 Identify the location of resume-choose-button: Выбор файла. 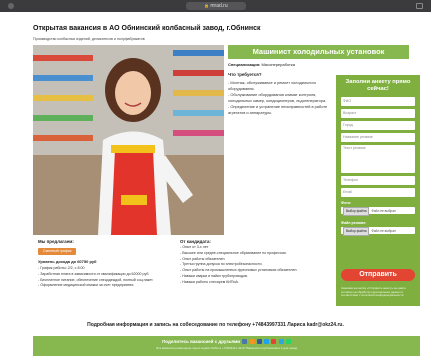
(356, 231).